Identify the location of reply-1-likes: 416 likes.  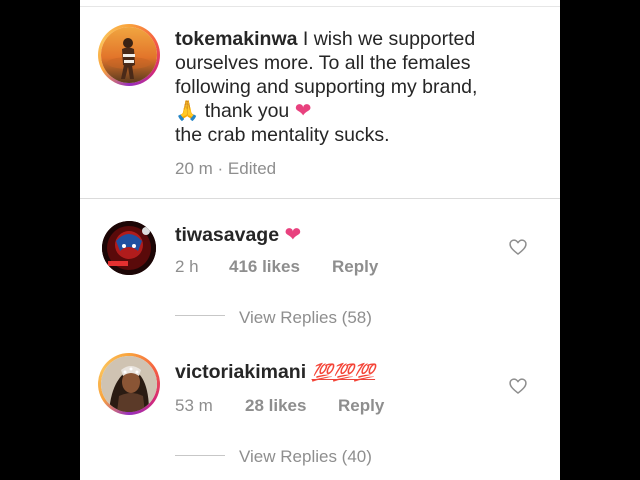
(264, 267).